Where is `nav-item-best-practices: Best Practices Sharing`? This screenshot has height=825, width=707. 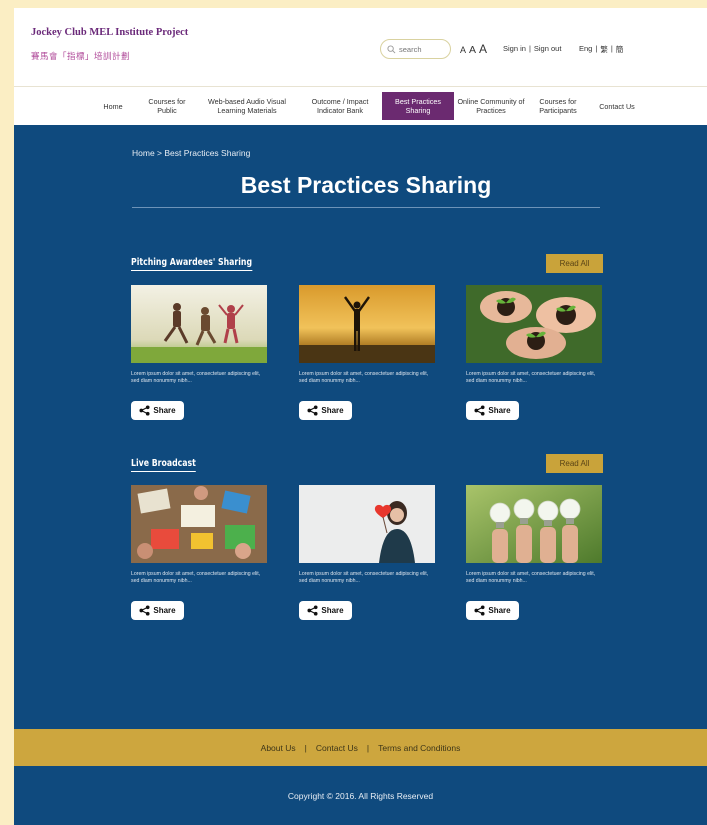 nav-item-best-practices: Best Practices Sharing is located at coordinates (418, 106).